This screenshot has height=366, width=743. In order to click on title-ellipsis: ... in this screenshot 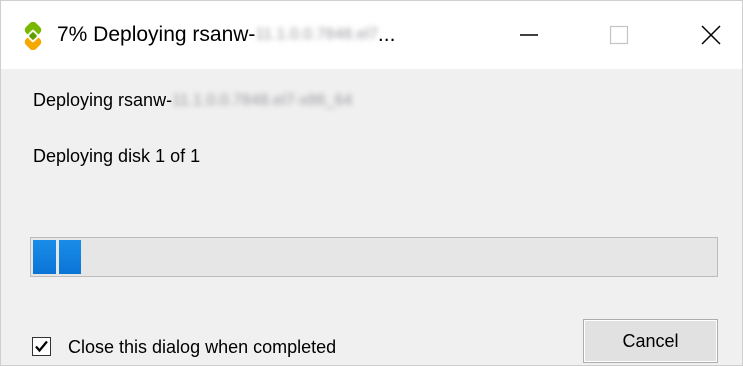, I will do `click(386, 34)`.